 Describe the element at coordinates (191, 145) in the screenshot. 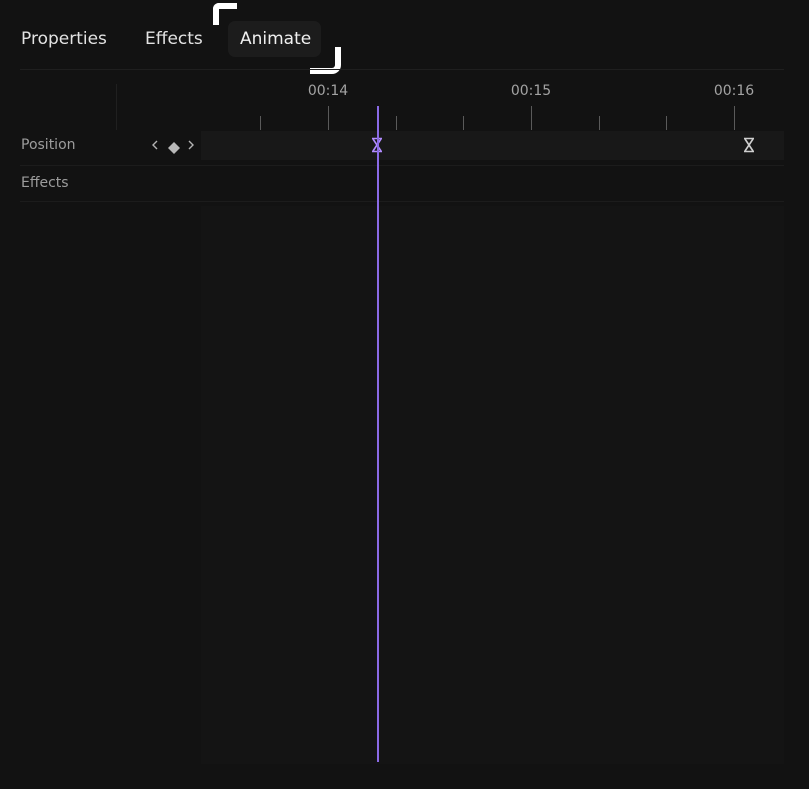

I see `chevron-right-icon` at that location.